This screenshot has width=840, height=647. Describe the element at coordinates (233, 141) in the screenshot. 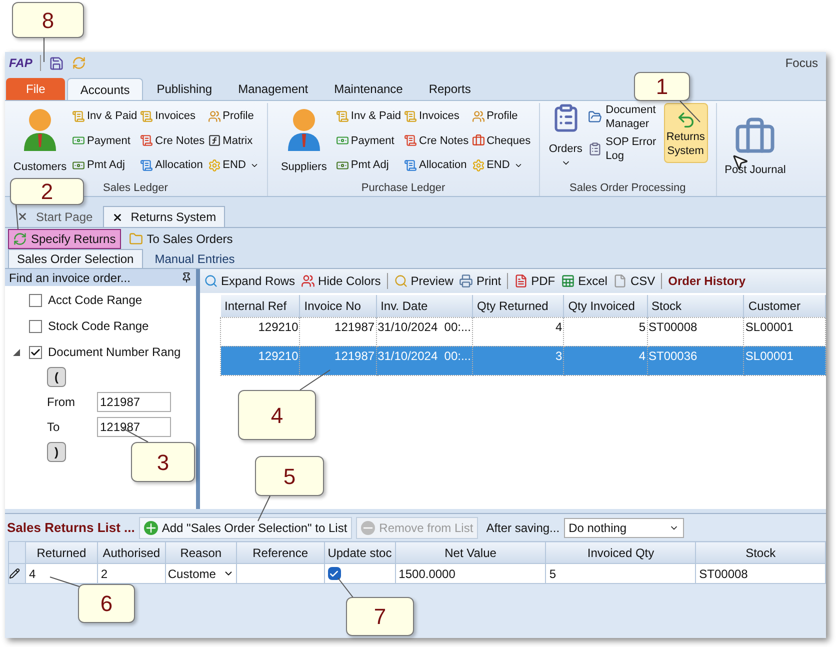

I see `ribbon-button: Matrix` at that location.